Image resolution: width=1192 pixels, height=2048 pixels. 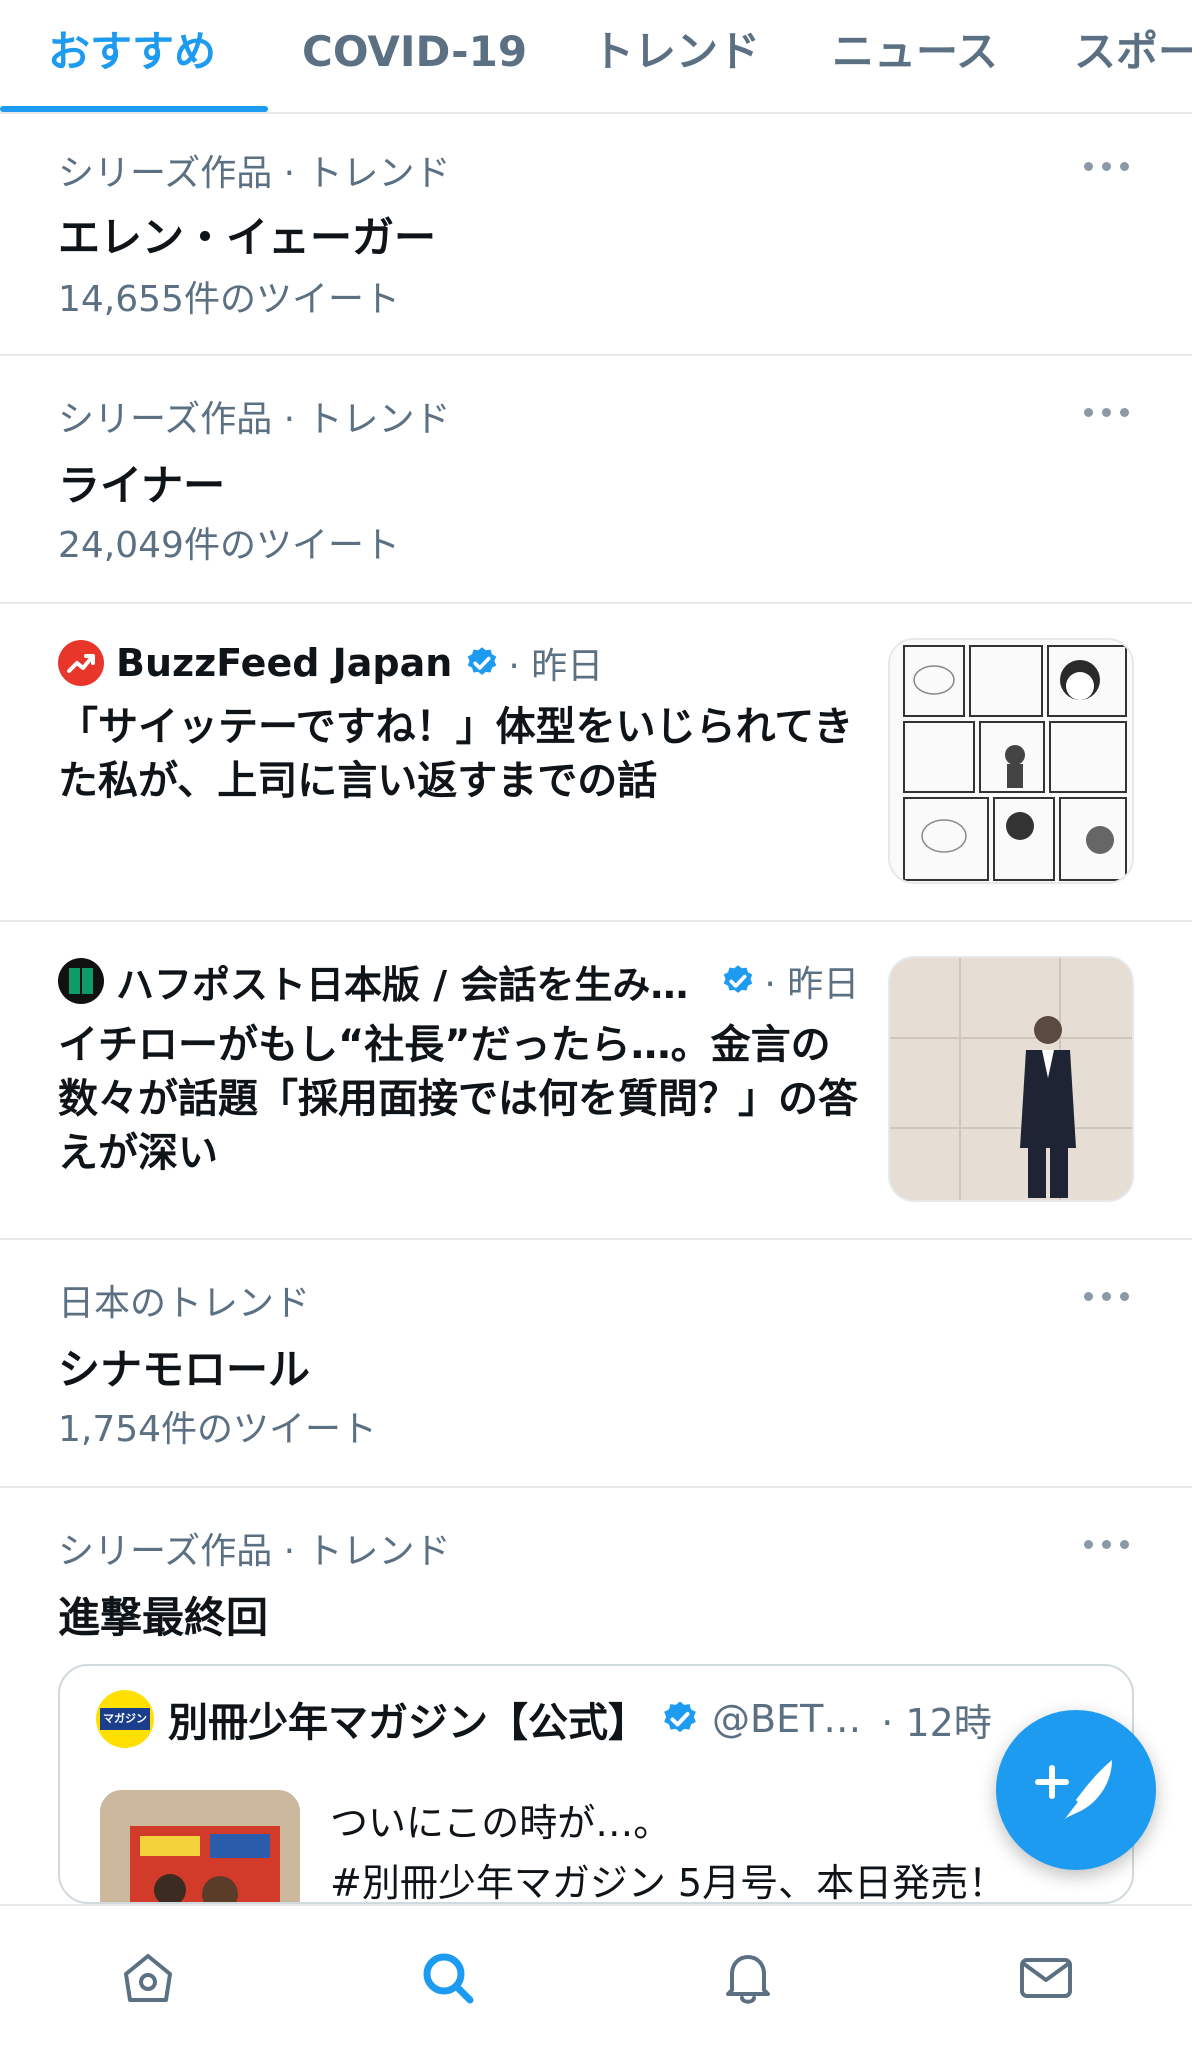 I want to click on home-icon, so click(x=148, y=1978).